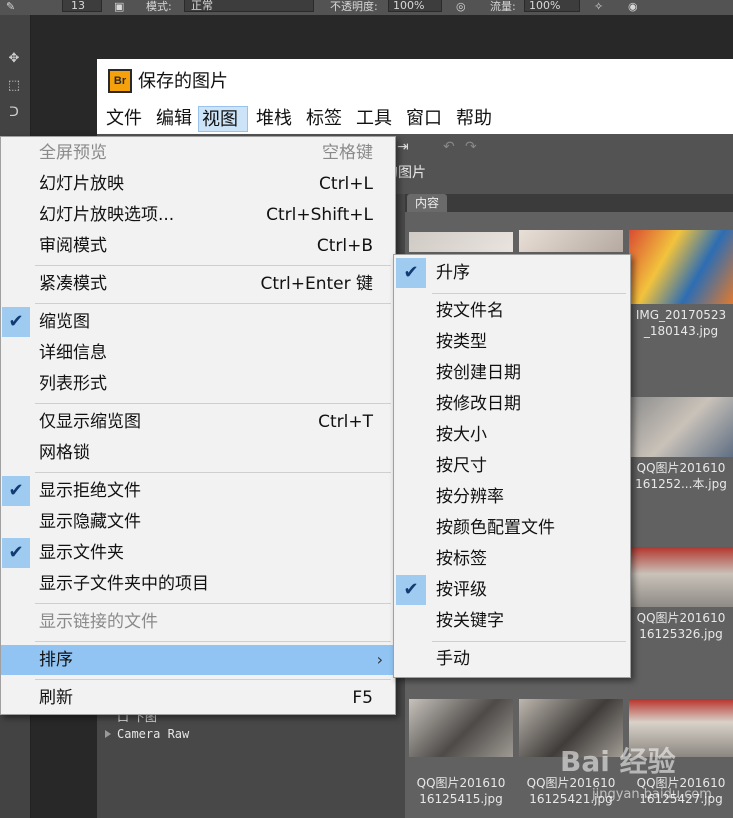  Describe the element at coordinates (198, 322) in the screenshot. I see `menu-item-thumbnails: ✔ 缩览图` at that location.